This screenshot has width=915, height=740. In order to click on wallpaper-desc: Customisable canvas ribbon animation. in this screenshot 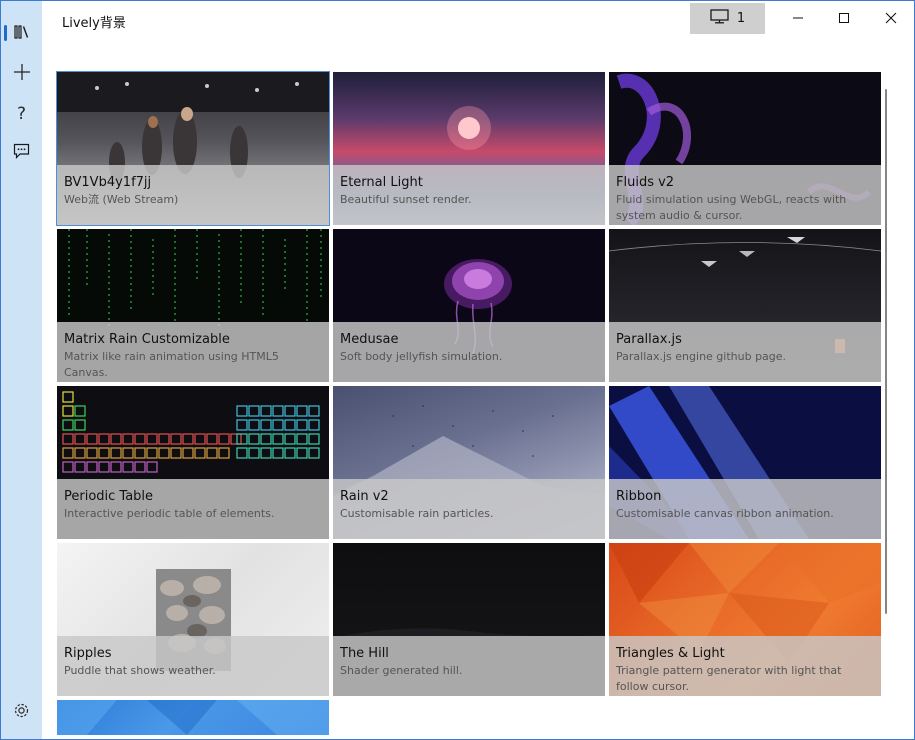, I will do `click(725, 513)`.